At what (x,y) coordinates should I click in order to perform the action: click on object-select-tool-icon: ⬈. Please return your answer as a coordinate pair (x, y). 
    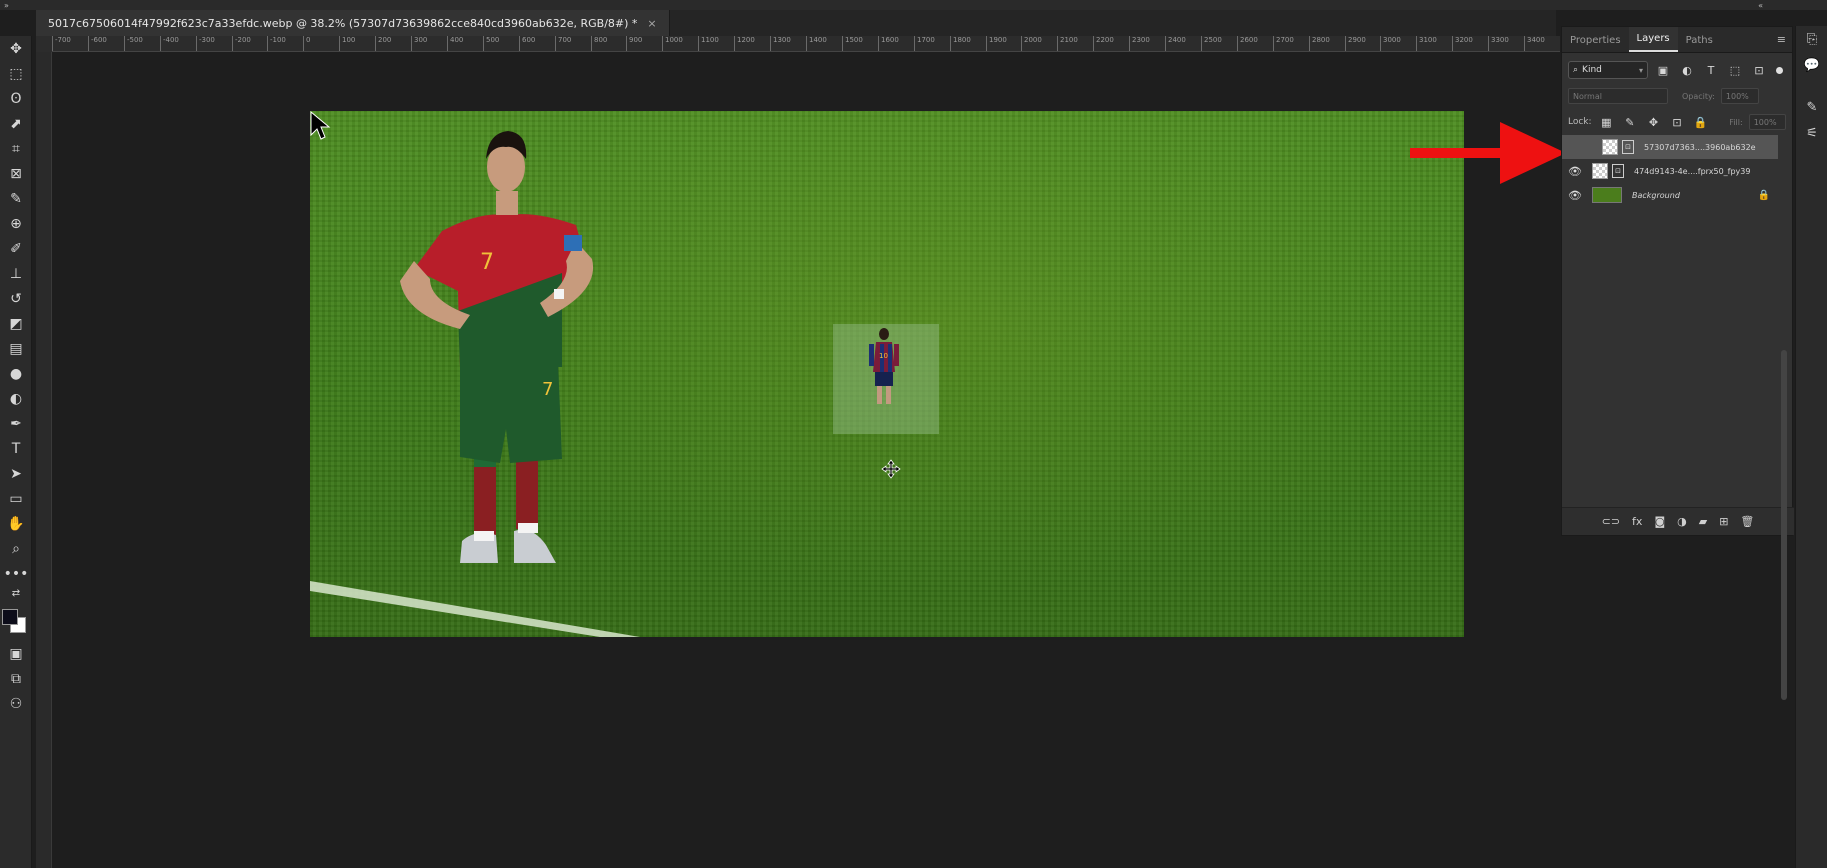
    Looking at the image, I should click on (16, 123).